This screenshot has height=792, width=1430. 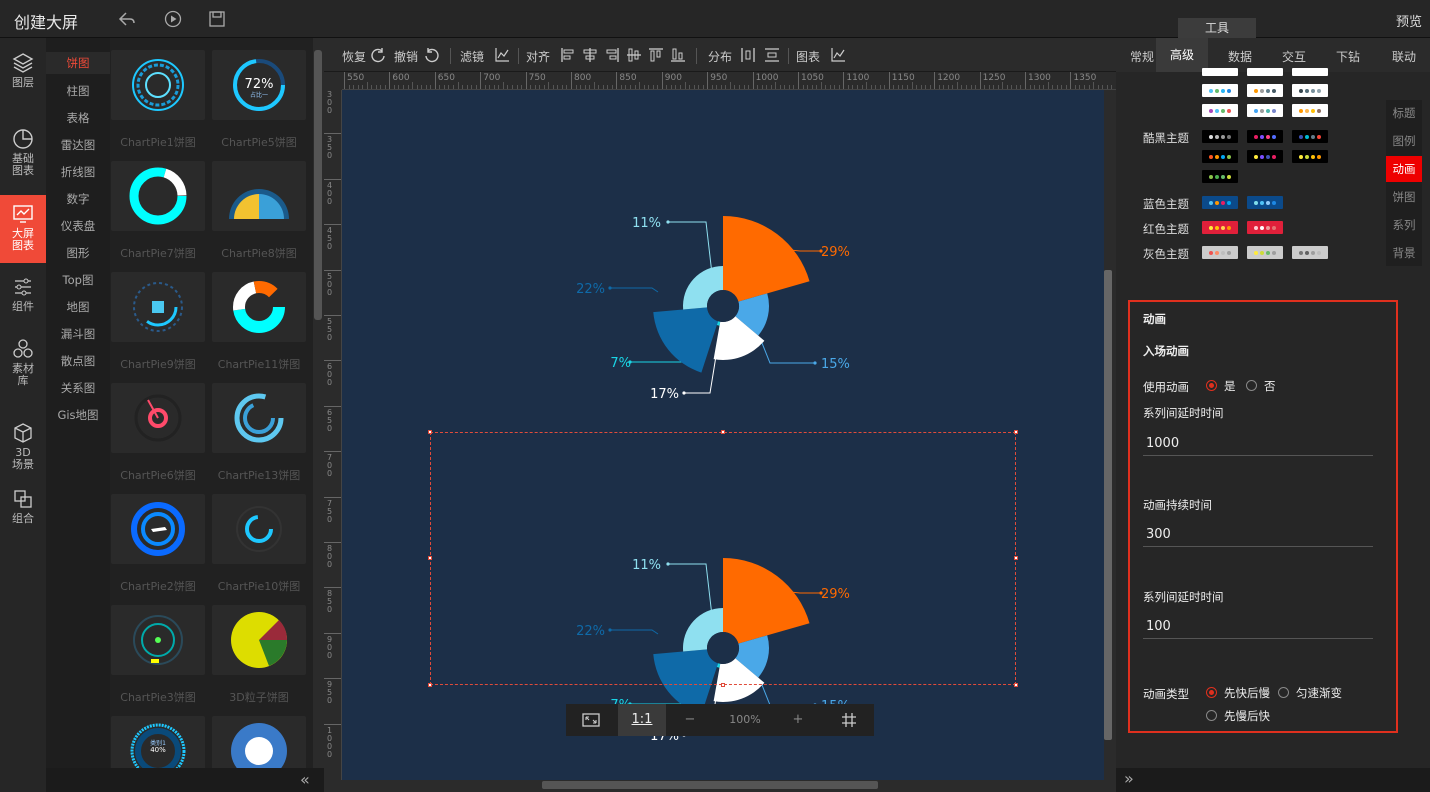 What do you see at coordinates (591, 720) in the screenshot?
I see `fit-screen-icon` at bounding box center [591, 720].